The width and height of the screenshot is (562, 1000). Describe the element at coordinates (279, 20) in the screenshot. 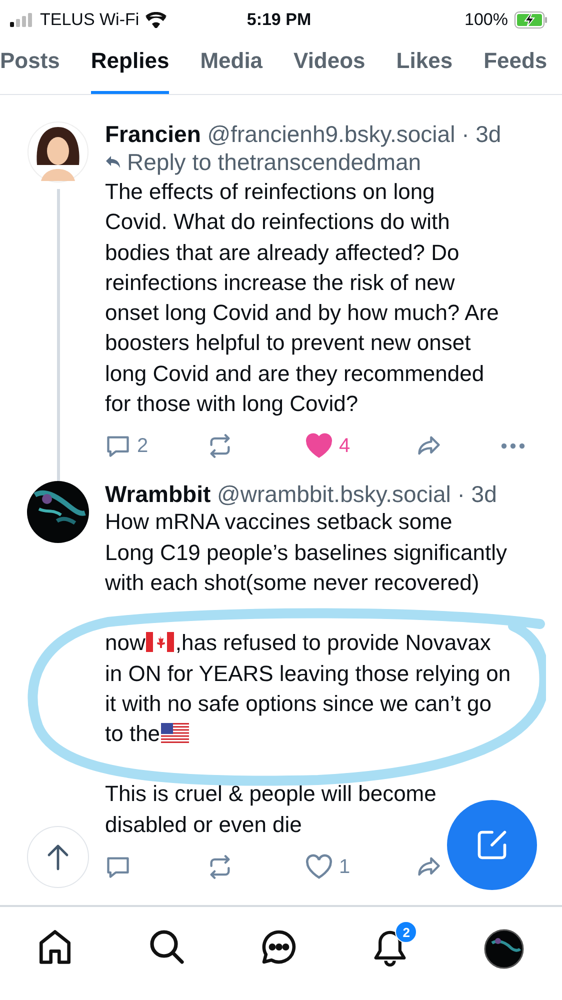

I see `clock: 5:19 PM` at that location.